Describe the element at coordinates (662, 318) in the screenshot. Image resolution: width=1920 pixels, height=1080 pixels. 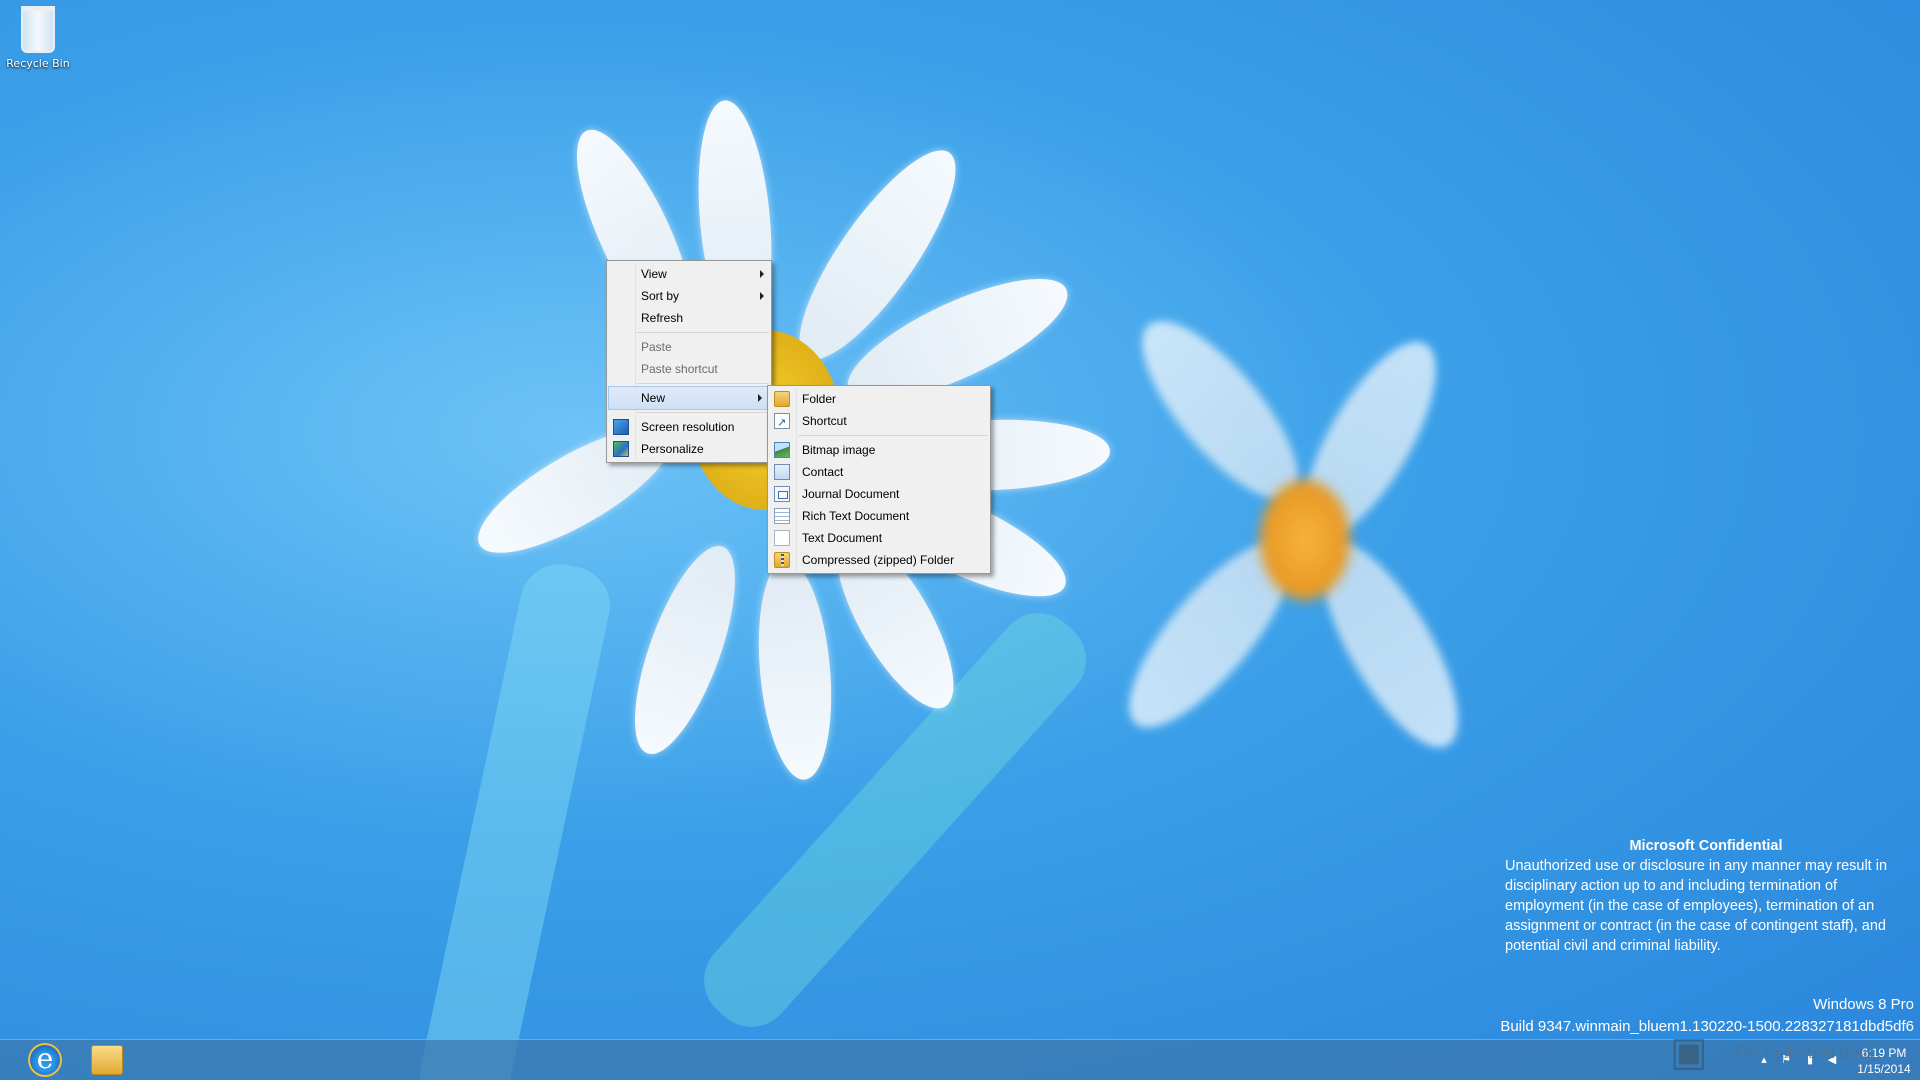
I see `menu-item-label: Refresh` at that location.